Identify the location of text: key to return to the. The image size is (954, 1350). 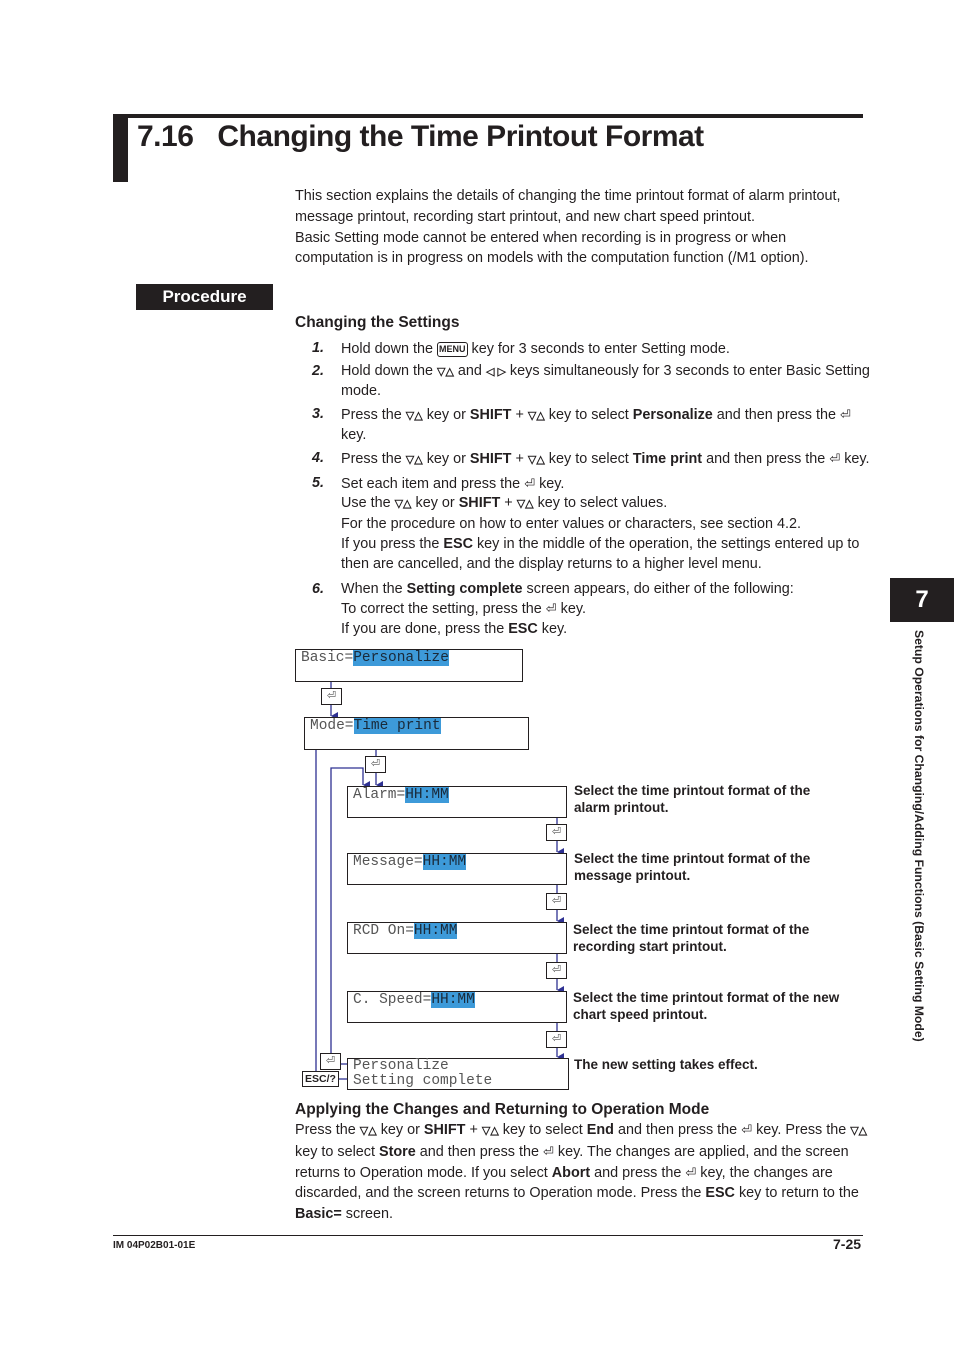
(796, 1193).